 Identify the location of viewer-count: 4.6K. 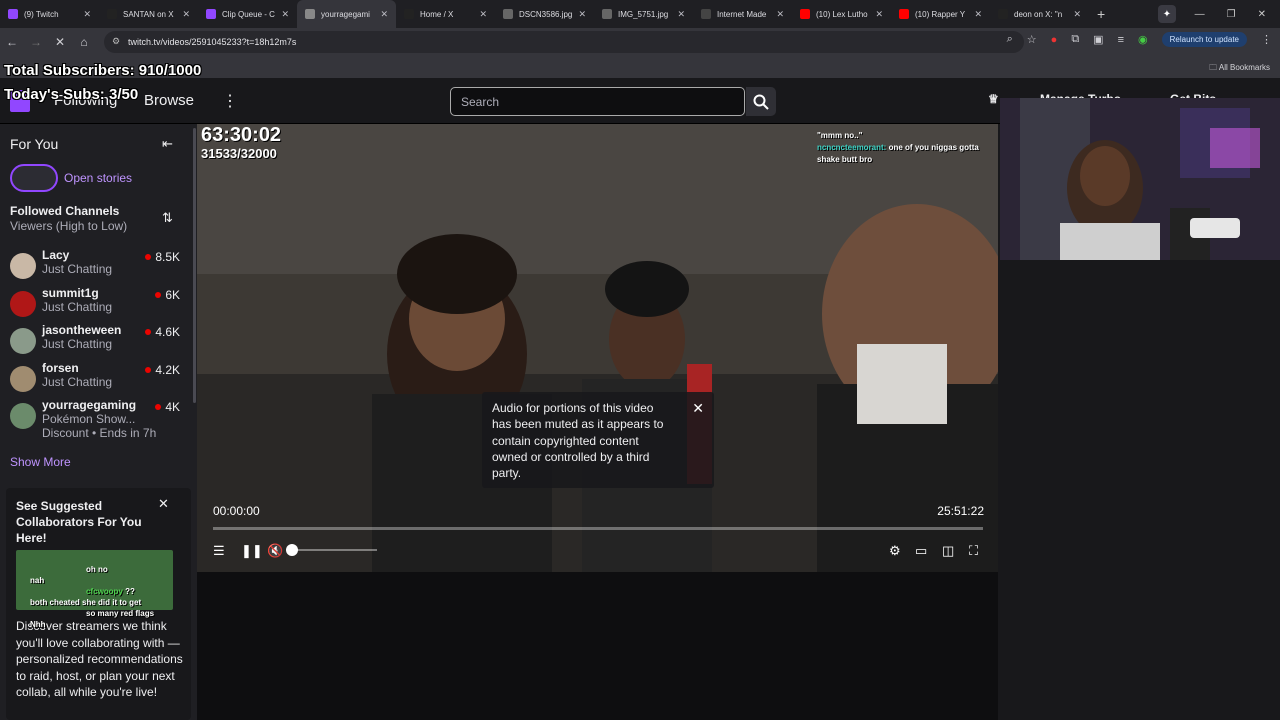
(162, 332).